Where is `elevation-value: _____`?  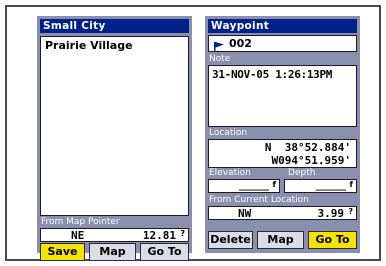 elevation-value: _____ is located at coordinates (253, 185).